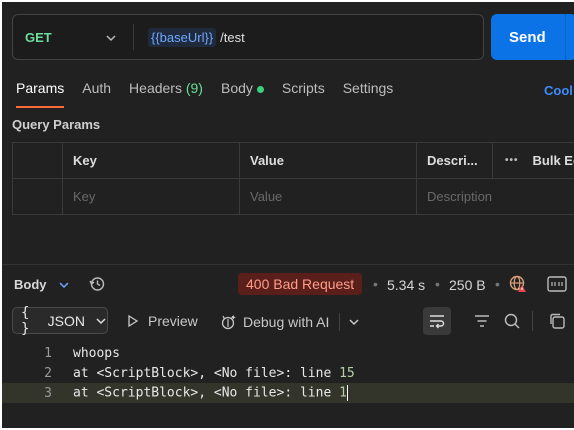 This screenshot has width=574, height=430. I want to click on tab-settings: Settings, so click(368, 94).